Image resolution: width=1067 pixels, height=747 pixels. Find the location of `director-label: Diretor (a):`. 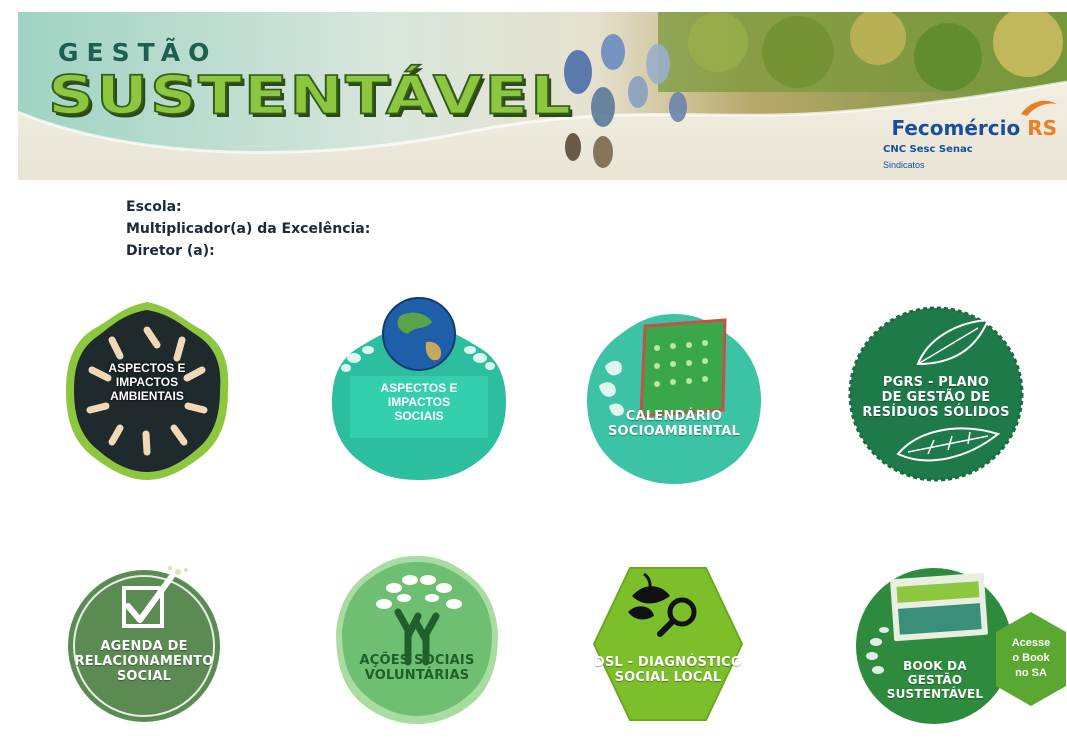

director-label: Diretor (a): is located at coordinates (170, 251).